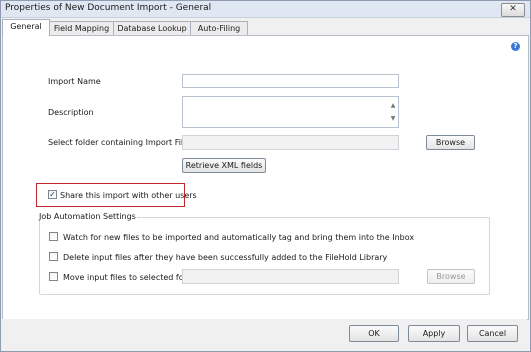  I want to click on browse-folder-button: Browse, so click(450, 142).